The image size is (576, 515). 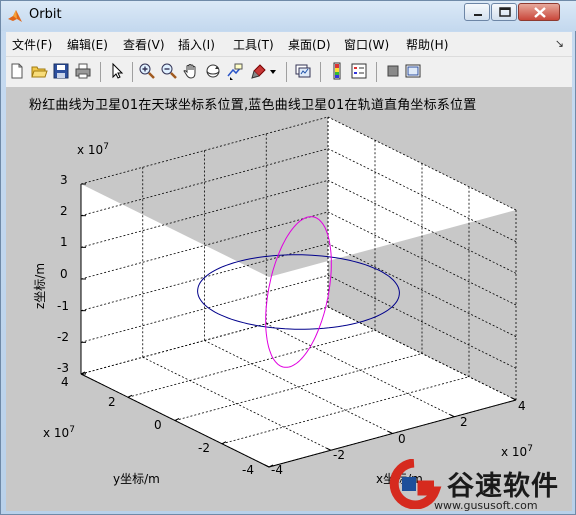 I want to click on rotate-3d-icon, so click(x=213, y=71).